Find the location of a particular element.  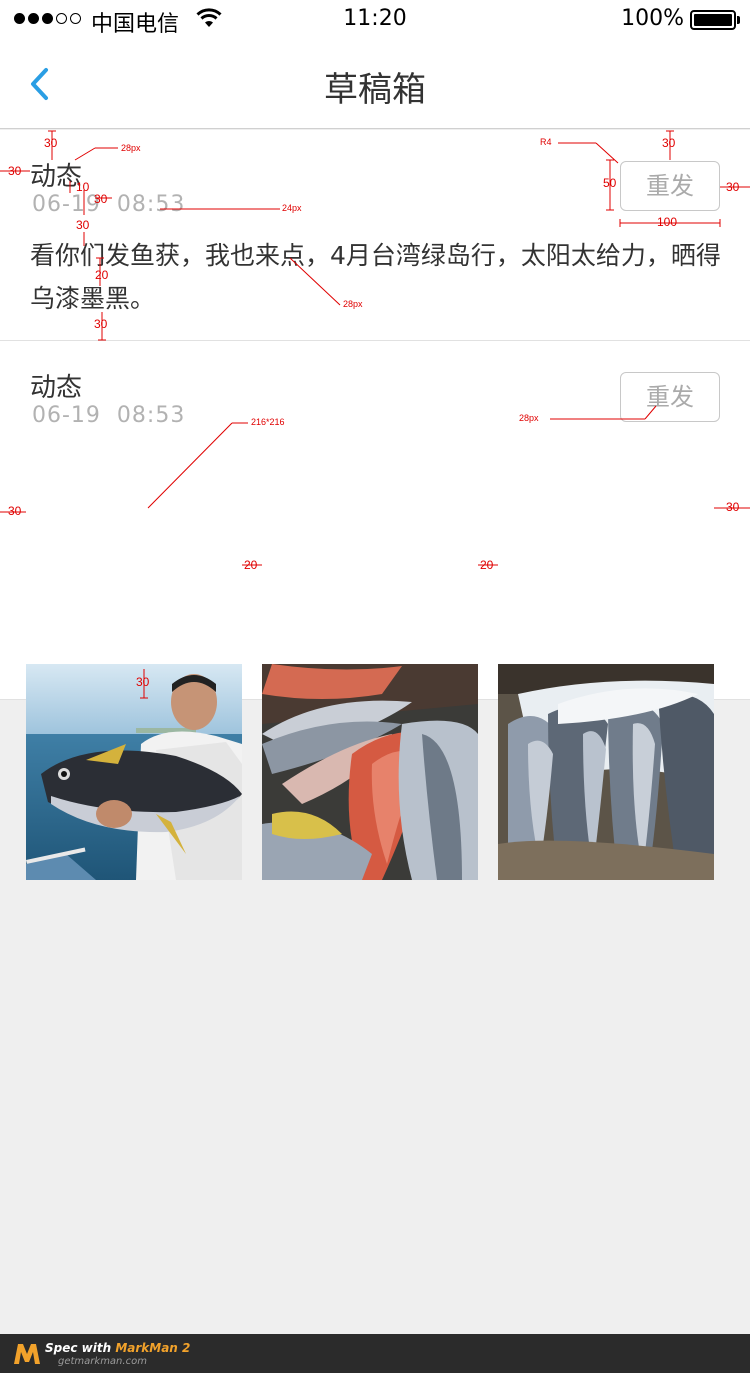

draft-content-text: 看你们发鱼获，我也来点，4月台湾绿岛行，太阳太给力，晒得乌漆墨黑。 is located at coordinates (375, 277).